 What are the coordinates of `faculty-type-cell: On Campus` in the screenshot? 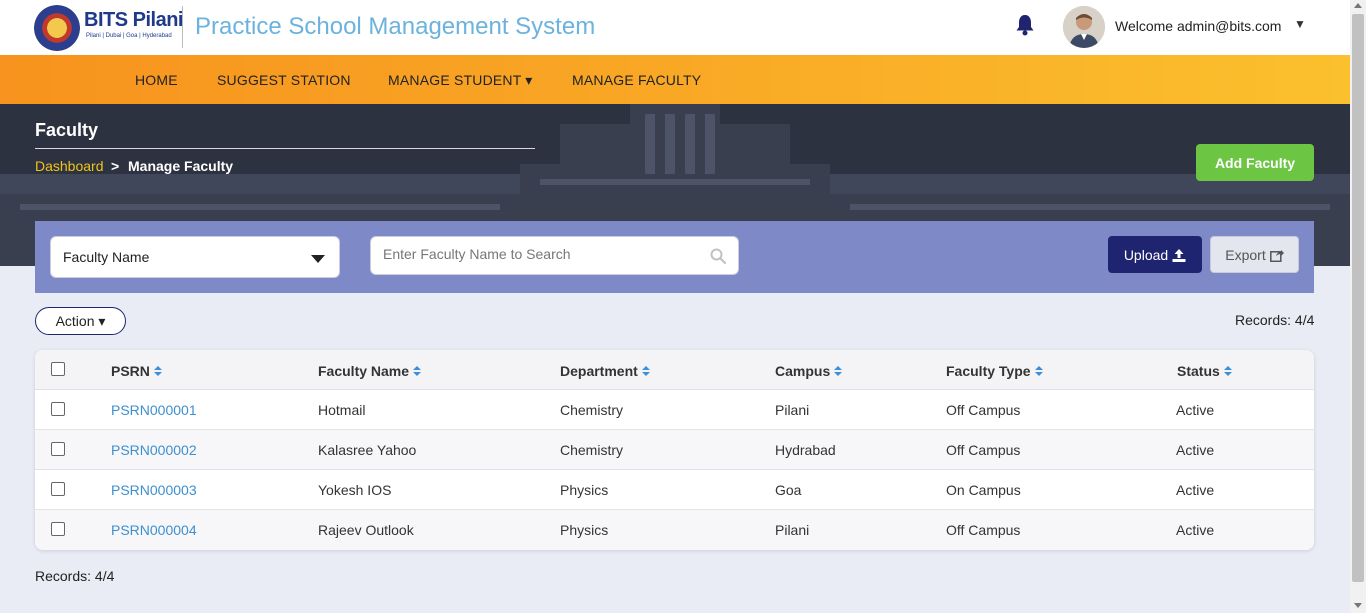 It's located at (983, 490).